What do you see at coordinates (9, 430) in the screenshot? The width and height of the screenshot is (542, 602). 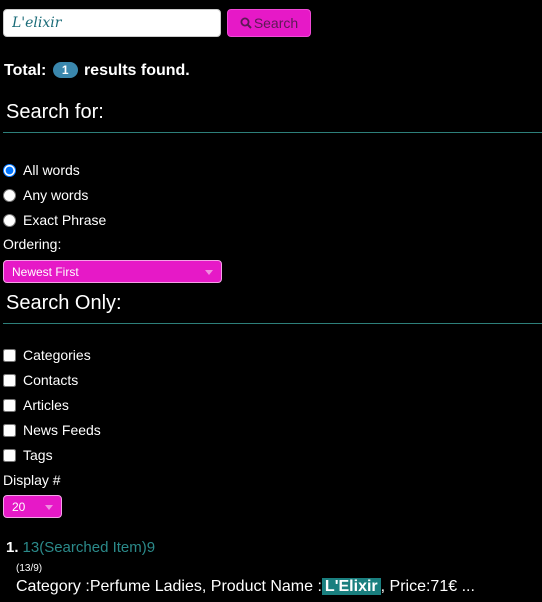 I see `checkbox-news-feeds` at bounding box center [9, 430].